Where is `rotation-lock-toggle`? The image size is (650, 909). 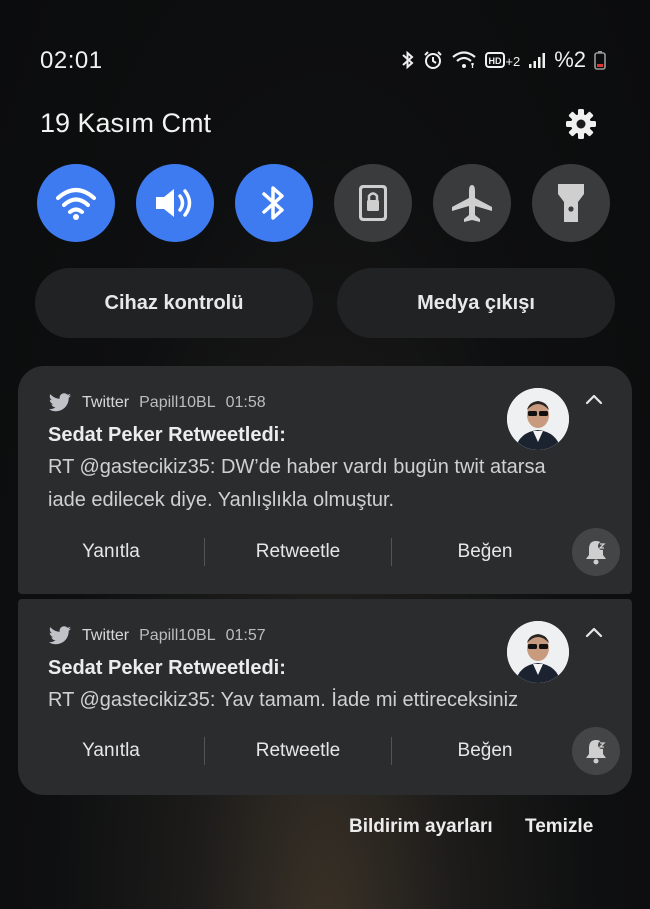 rotation-lock-toggle is located at coordinates (373, 203).